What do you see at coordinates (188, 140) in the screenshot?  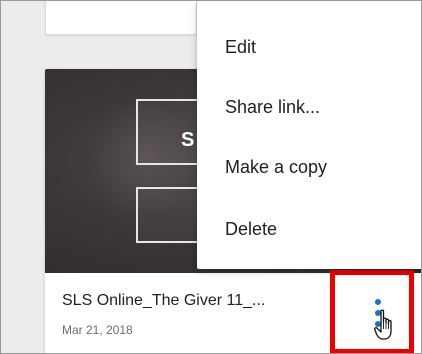 I see `thumbnail-text: S` at bounding box center [188, 140].